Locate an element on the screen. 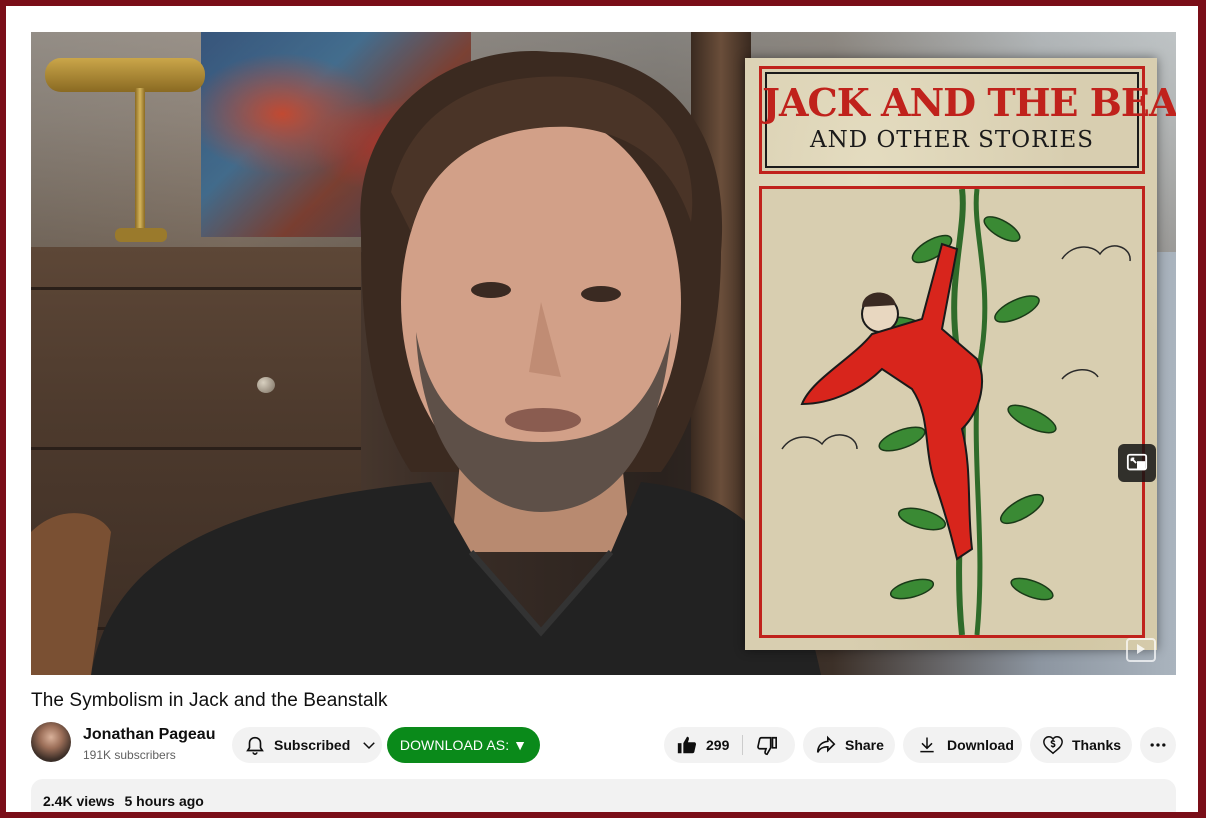 The width and height of the screenshot is (1206, 818). share-label: Share is located at coordinates (864, 745).